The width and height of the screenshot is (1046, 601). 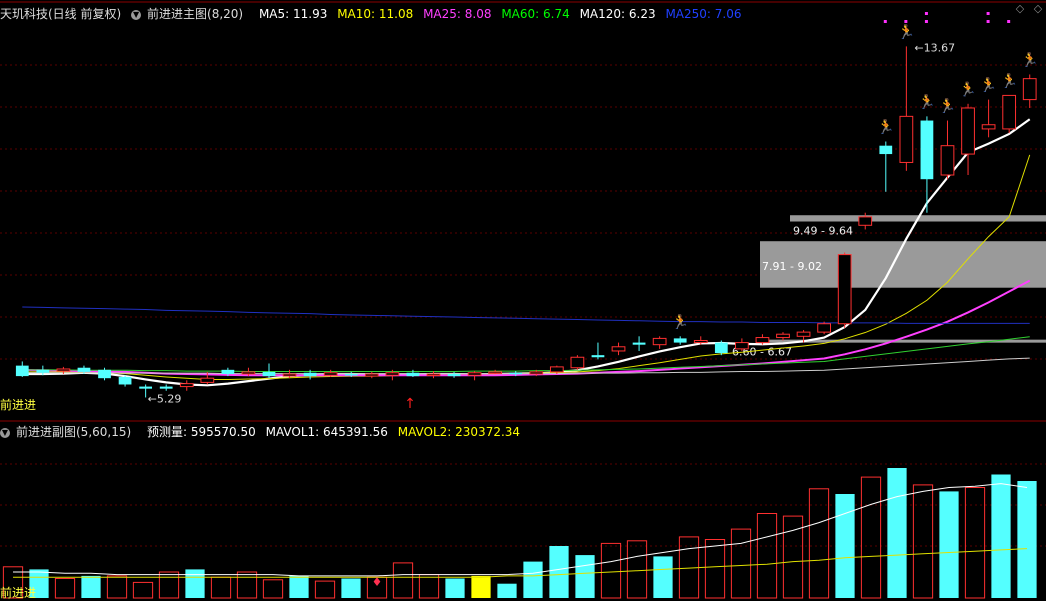 I want to click on ma5-label: MA5: 11.93, so click(x=293, y=14).